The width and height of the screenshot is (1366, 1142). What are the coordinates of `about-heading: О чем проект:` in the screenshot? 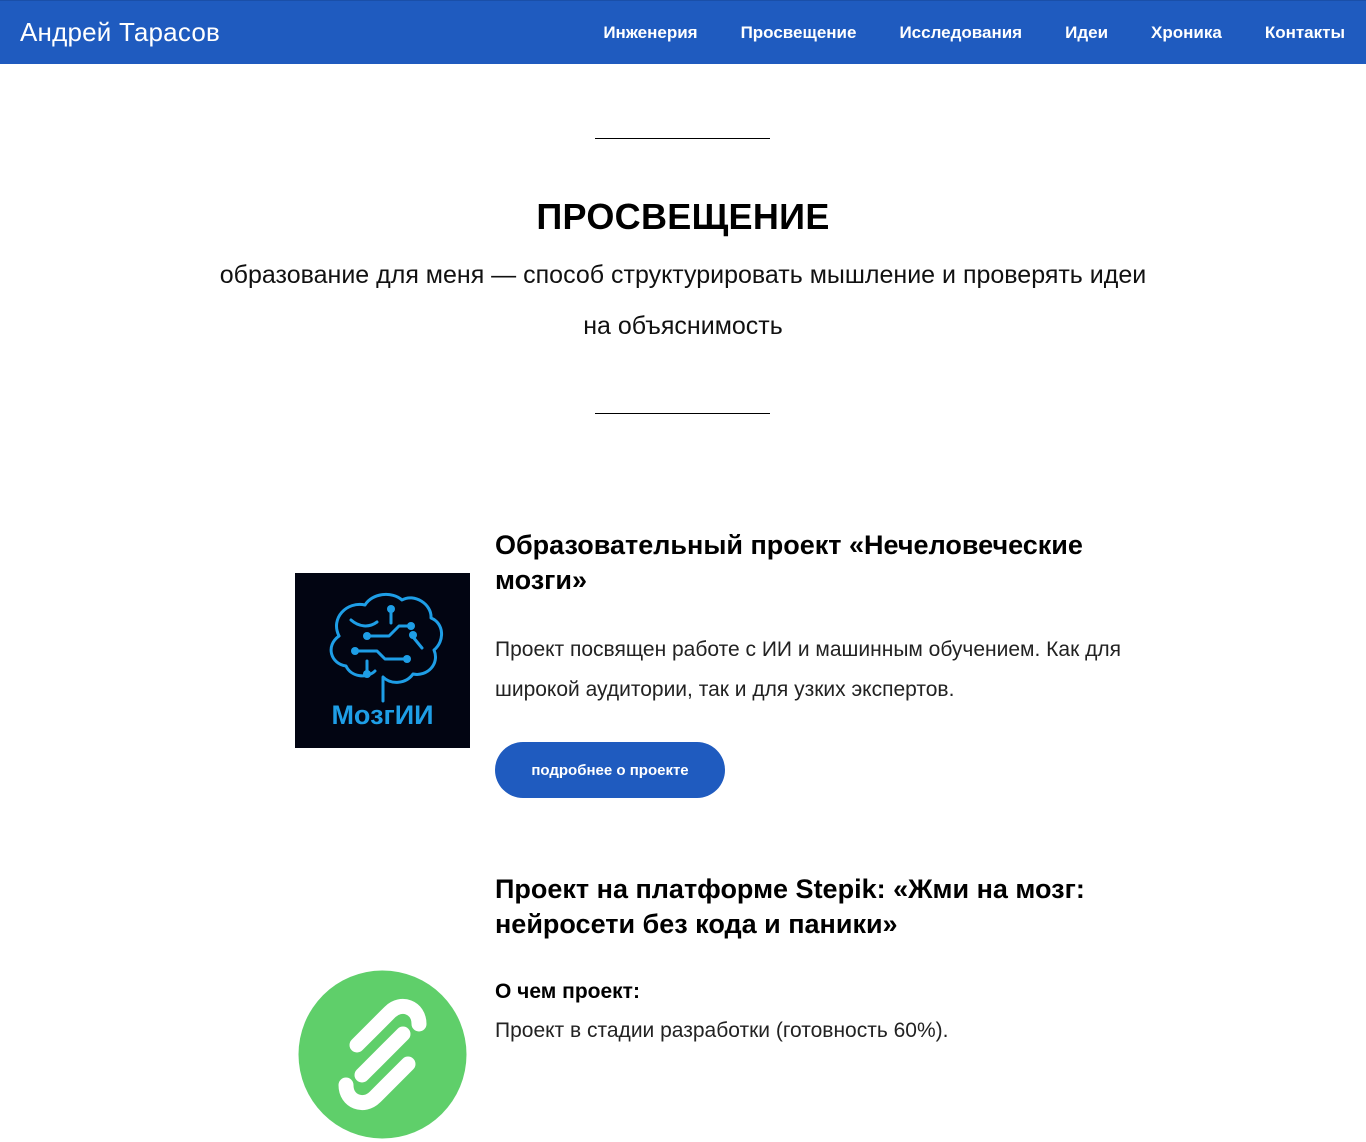 It's located at (567, 991).